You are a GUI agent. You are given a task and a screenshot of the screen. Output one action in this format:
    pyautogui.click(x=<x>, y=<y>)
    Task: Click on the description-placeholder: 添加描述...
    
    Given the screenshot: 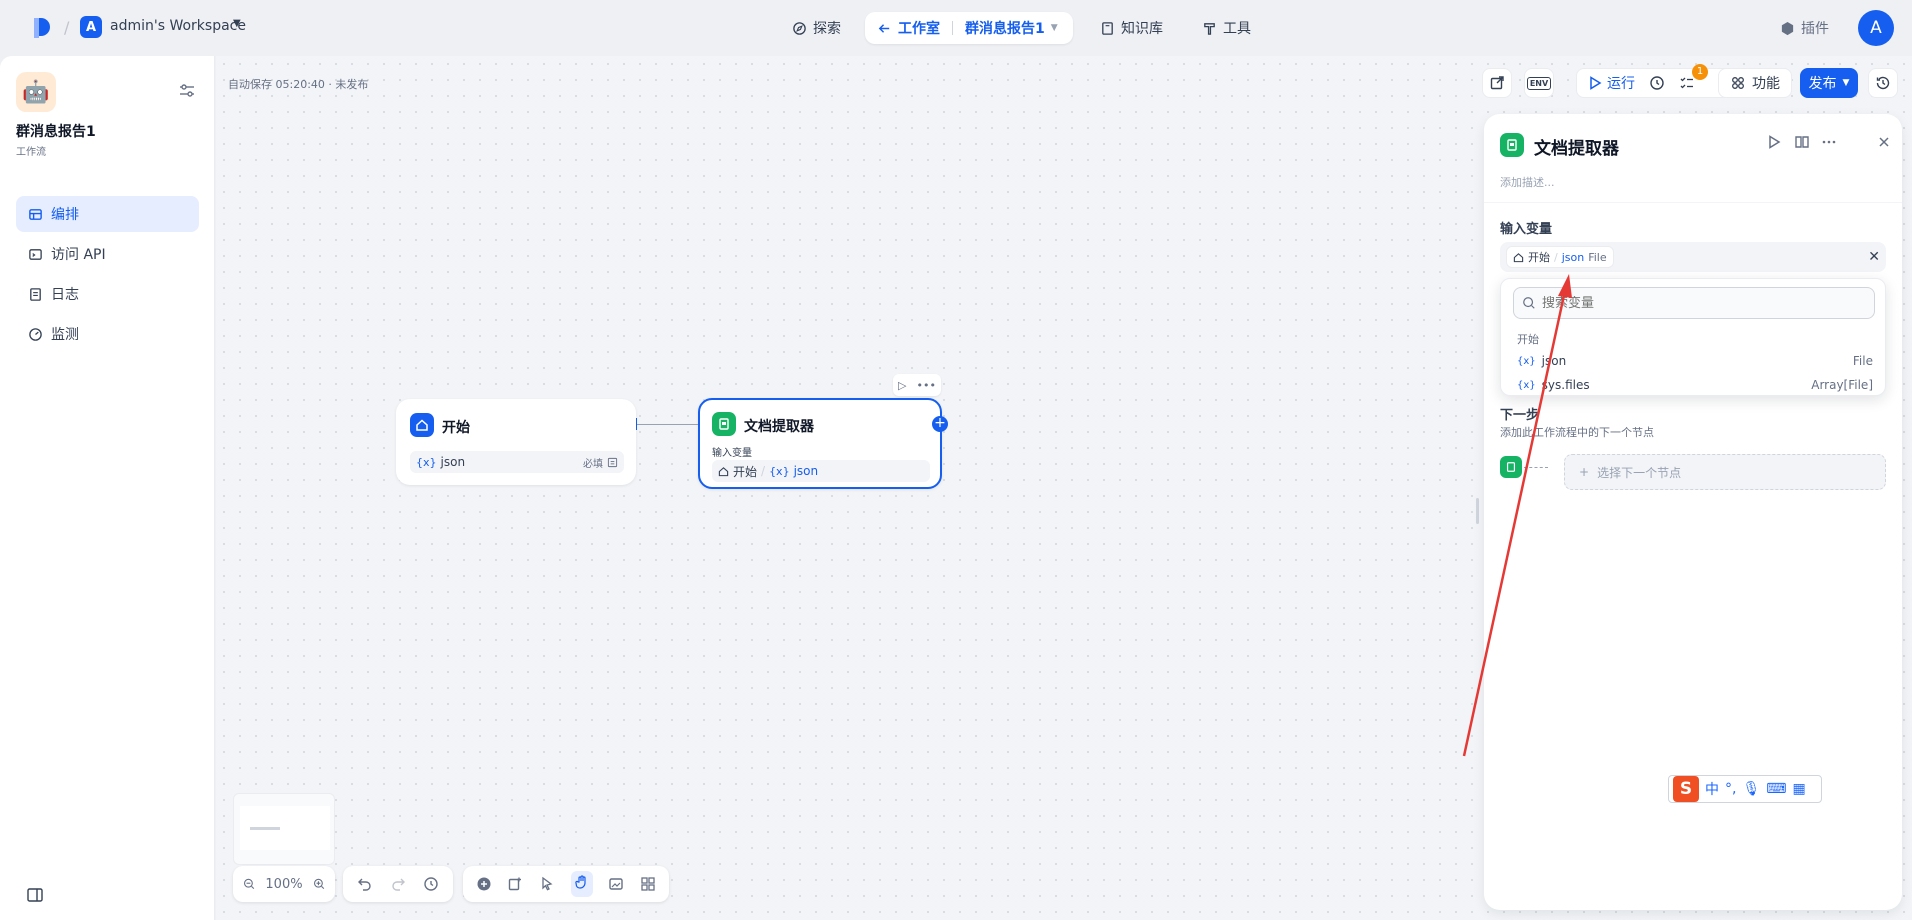 What is the action you would take?
    pyautogui.click(x=1527, y=182)
    